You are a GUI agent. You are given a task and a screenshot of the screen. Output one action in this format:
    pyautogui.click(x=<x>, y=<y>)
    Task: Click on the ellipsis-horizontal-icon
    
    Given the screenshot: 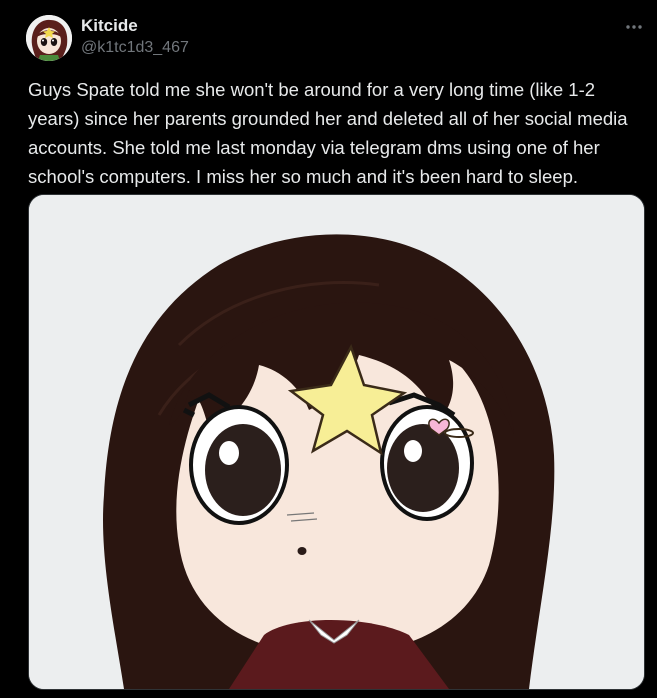 What is the action you would take?
    pyautogui.click(x=634, y=27)
    